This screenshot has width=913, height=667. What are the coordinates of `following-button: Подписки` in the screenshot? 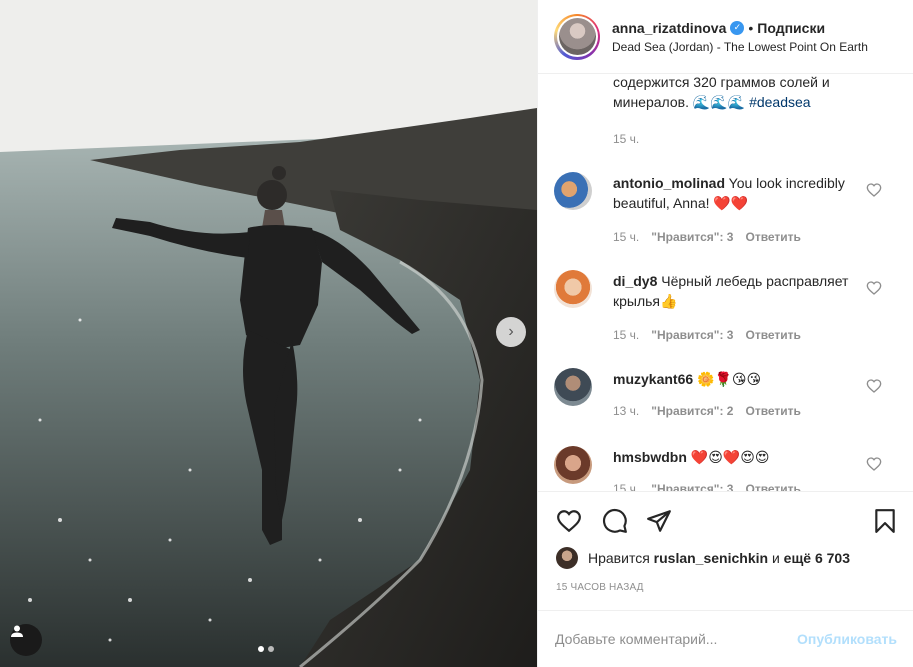 It's located at (791, 28).